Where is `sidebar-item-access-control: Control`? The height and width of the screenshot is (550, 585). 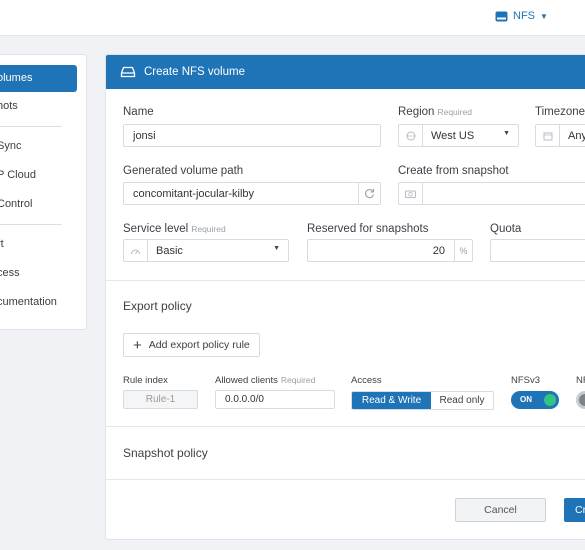 sidebar-item-access-control: Control is located at coordinates (43, 204).